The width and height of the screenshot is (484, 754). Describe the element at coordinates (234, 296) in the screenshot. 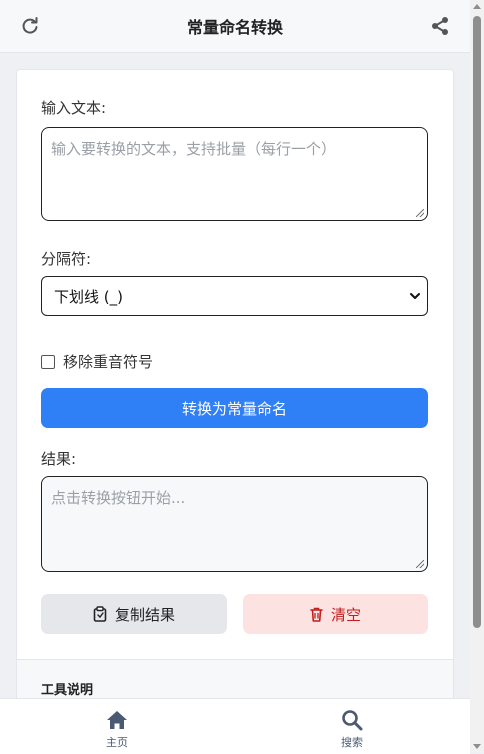

I see `separator-select: 下划线 (_)` at that location.